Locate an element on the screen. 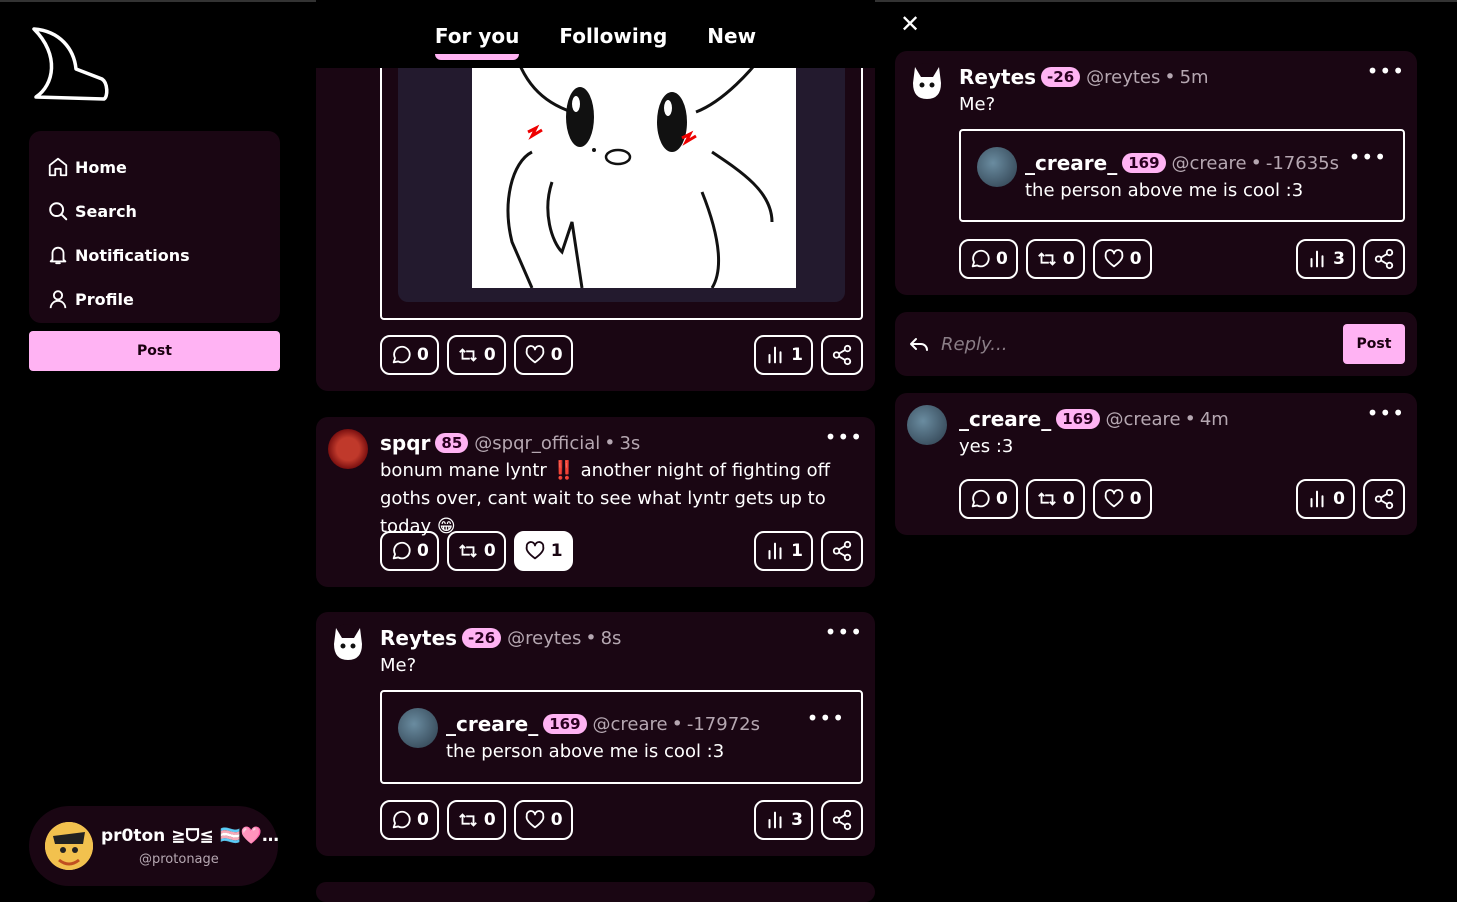 The image size is (1457, 902). reply-composer: Post is located at coordinates (1156, 344).